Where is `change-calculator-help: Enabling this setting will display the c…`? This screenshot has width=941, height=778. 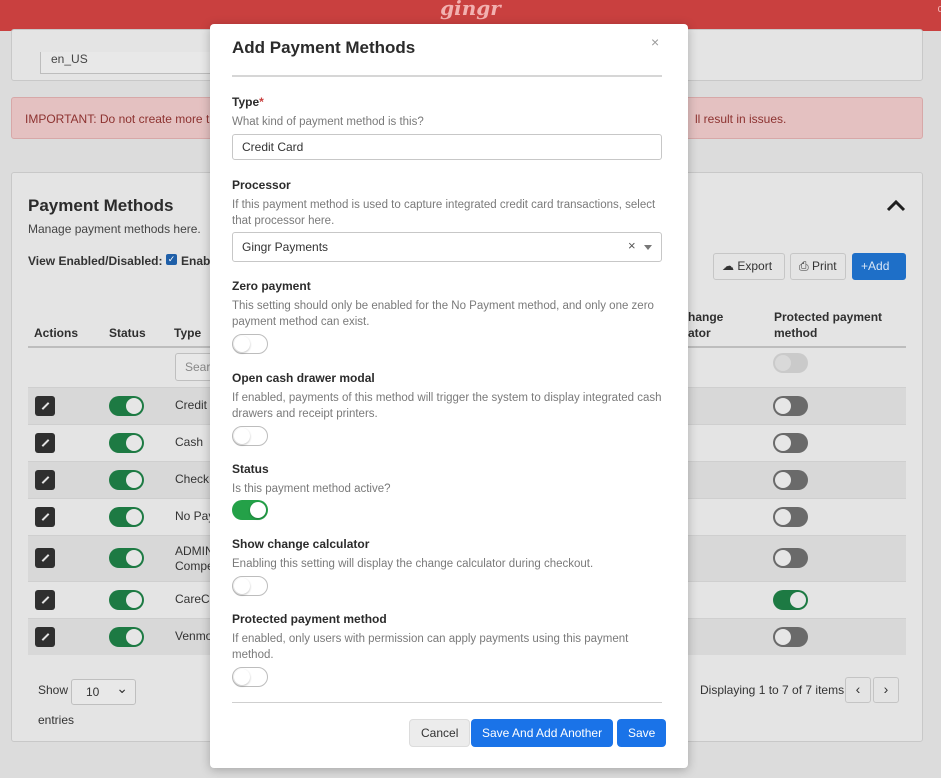
change-calculator-help: Enabling this setting will display the c… is located at coordinates (413, 564).